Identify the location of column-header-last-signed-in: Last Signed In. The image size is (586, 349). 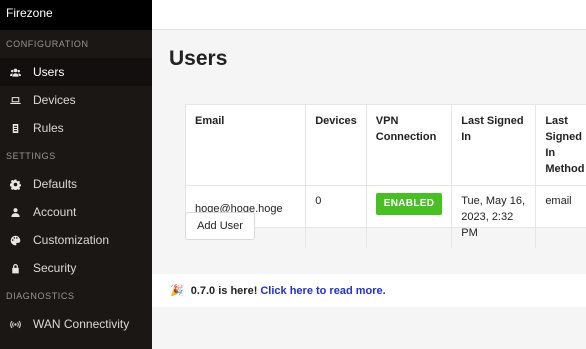
(494, 145).